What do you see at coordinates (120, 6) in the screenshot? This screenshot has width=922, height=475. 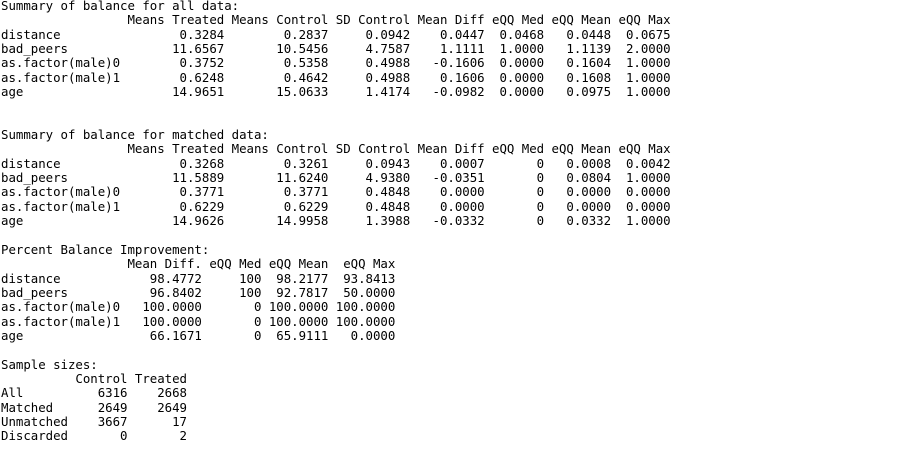 I see `summary-all-title: Summary of balance for all data:` at bounding box center [120, 6].